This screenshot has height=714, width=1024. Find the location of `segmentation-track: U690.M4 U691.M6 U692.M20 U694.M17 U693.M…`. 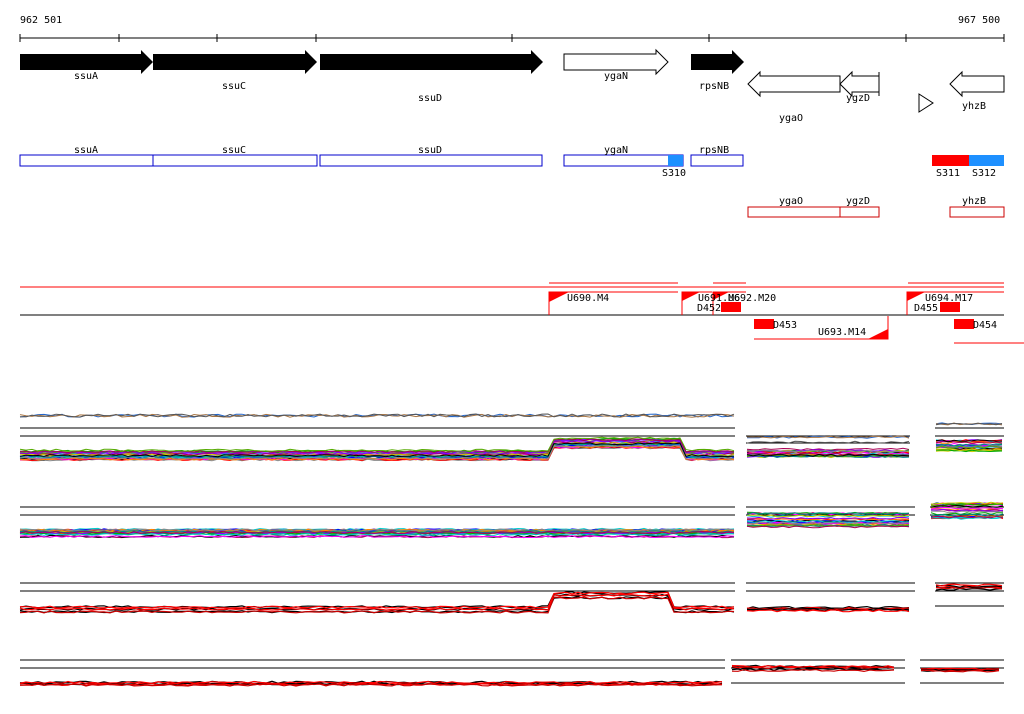

segmentation-track: U690.M4 U691.M6 U692.M20 U694.M17 U693.M… is located at coordinates (522, 313).